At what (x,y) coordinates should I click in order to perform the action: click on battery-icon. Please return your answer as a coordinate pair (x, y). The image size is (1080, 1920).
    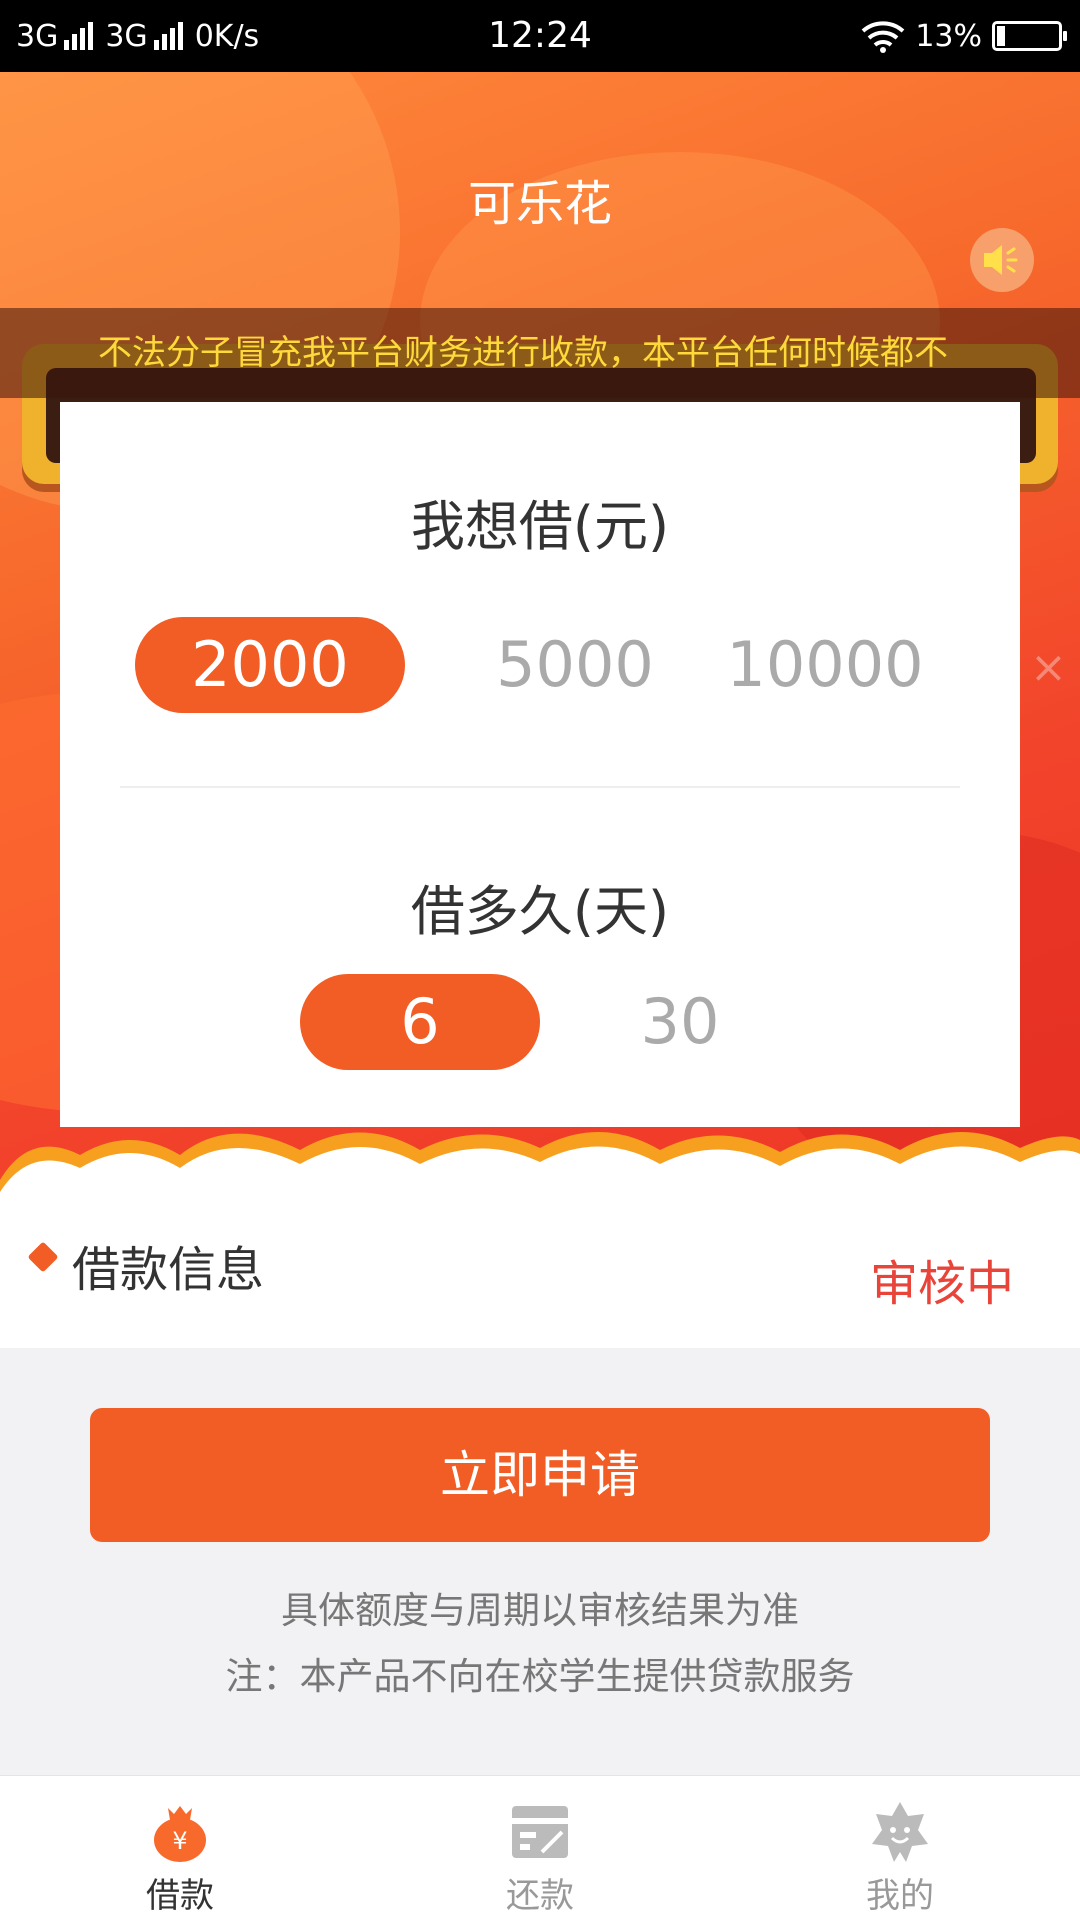
    Looking at the image, I should click on (1029, 36).